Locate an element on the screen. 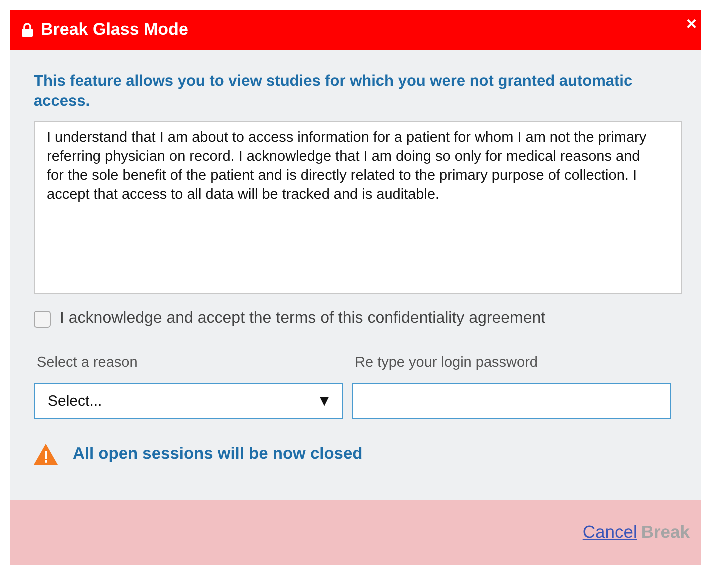 Image resolution: width=701 pixels, height=565 pixels. acknowledge-checkbox is located at coordinates (42, 319).